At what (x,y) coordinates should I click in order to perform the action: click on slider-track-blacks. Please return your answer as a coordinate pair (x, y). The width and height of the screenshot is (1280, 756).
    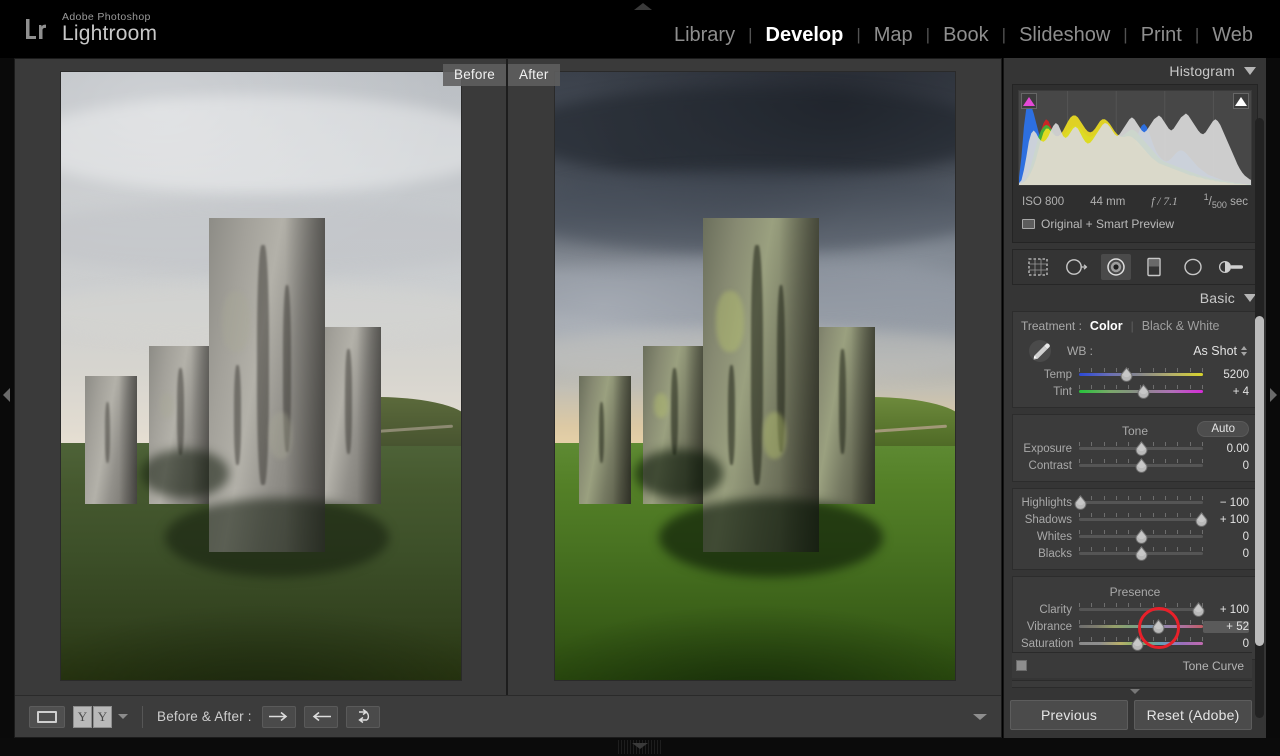
    Looking at the image, I should click on (1141, 553).